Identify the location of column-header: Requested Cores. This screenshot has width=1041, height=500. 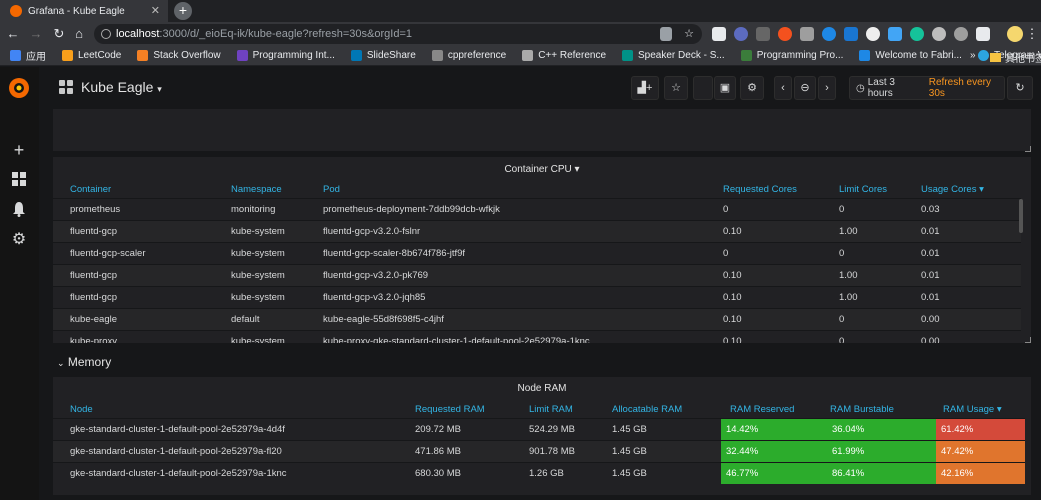
(781, 189).